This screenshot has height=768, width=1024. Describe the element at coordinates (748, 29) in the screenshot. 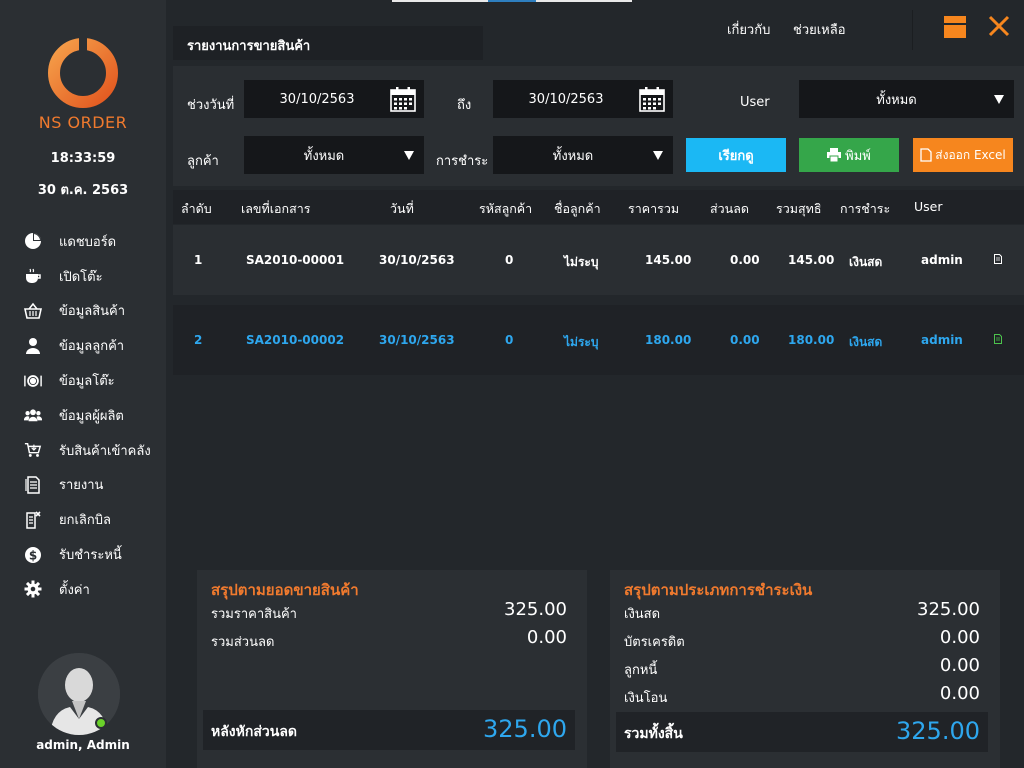

I see `about-link: เกี่ยวกับ` at that location.